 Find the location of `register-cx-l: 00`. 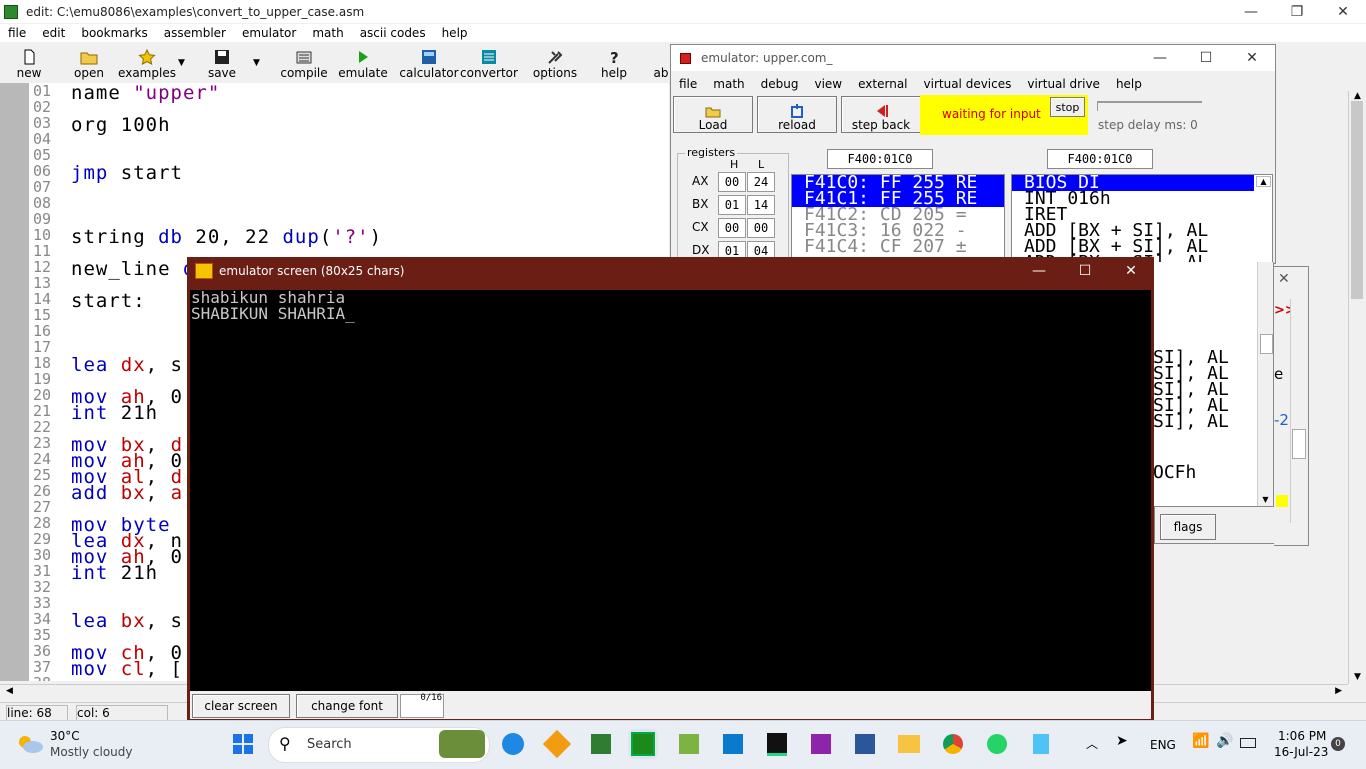

register-cx-l: 00 is located at coordinates (761, 228).